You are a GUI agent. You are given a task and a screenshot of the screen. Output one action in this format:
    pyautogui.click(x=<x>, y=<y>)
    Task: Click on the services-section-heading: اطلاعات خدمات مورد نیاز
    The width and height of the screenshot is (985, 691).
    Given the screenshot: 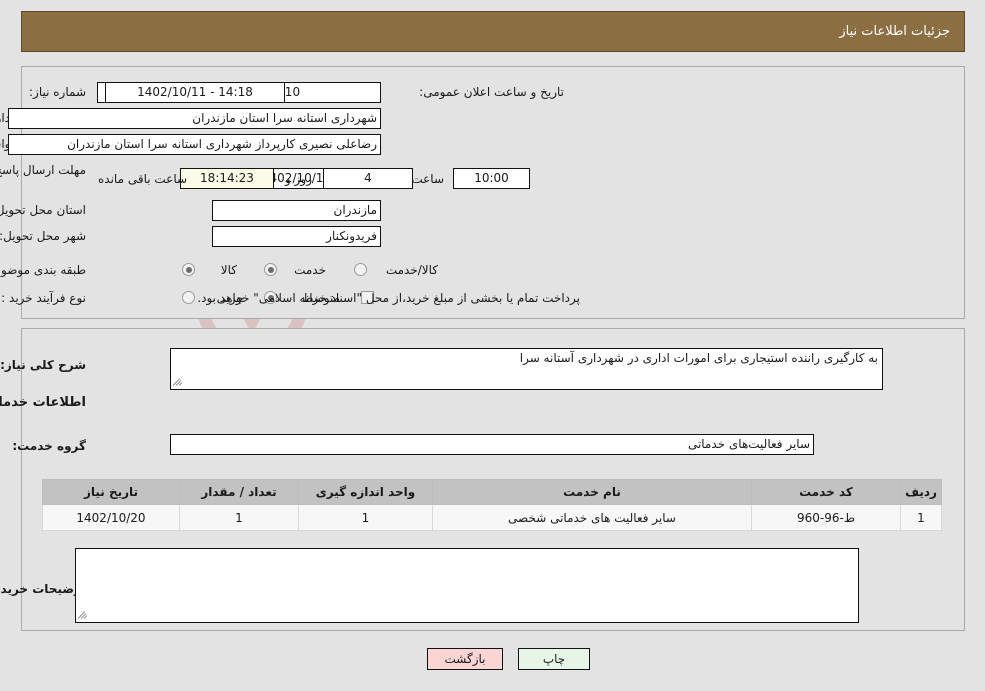 What is the action you would take?
    pyautogui.click(x=43, y=402)
    